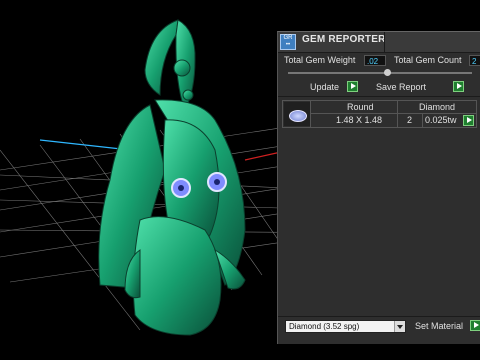 The image size is (480, 360). Describe the element at coordinates (475, 325) in the screenshot. I see `set-material-play-icon` at that location.